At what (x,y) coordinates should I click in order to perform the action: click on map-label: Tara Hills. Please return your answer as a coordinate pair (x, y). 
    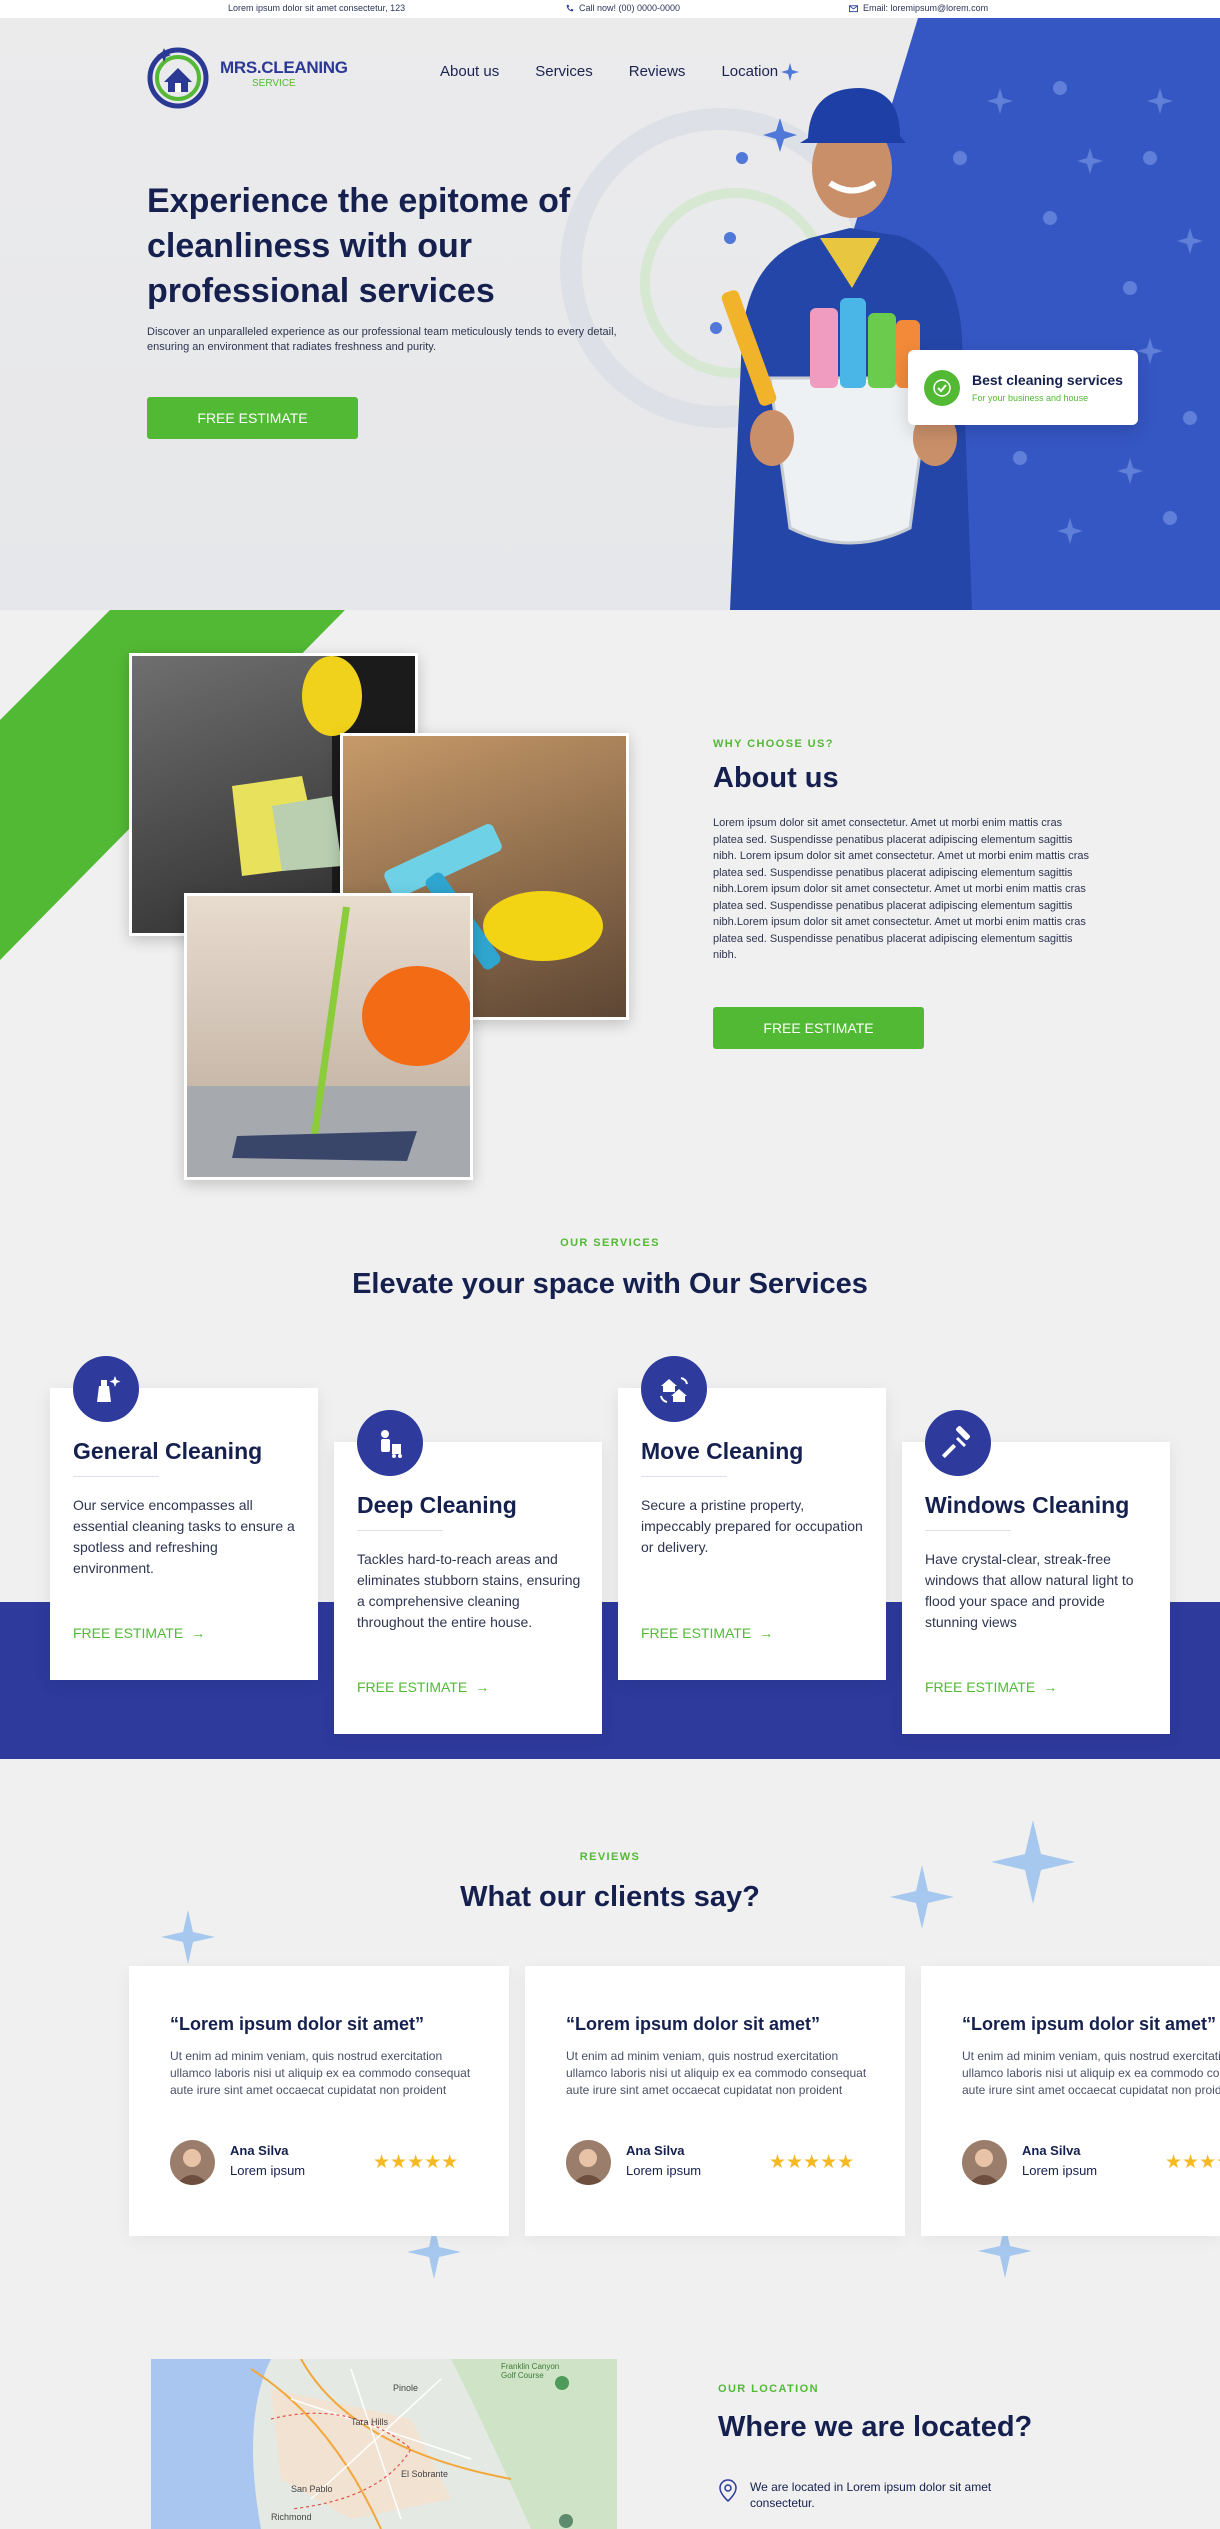
    Looking at the image, I should click on (370, 2422).